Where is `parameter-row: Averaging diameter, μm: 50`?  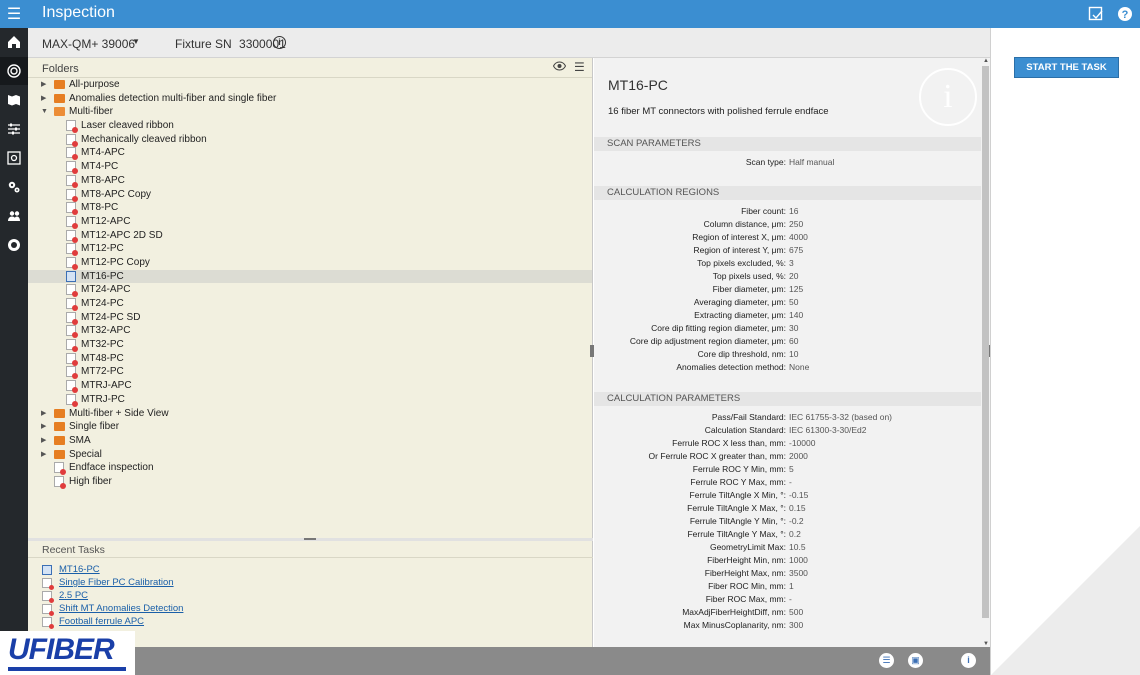
parameter-row: Averaging diameter, μm: 50 is located at coordinates (787, 303).